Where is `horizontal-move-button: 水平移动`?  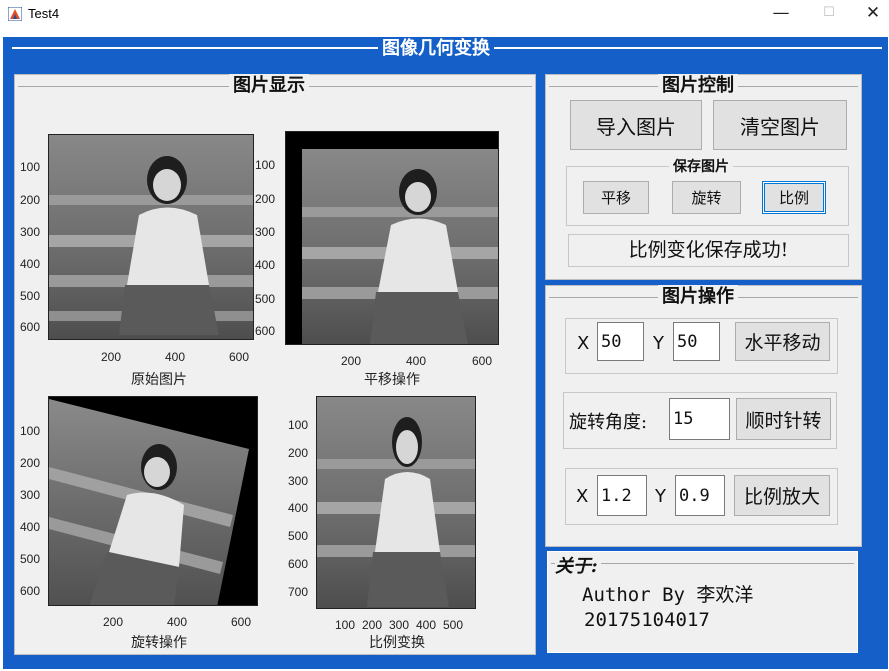
horizontal-move-button: 水平移动 is located at coordinates (782, 341).